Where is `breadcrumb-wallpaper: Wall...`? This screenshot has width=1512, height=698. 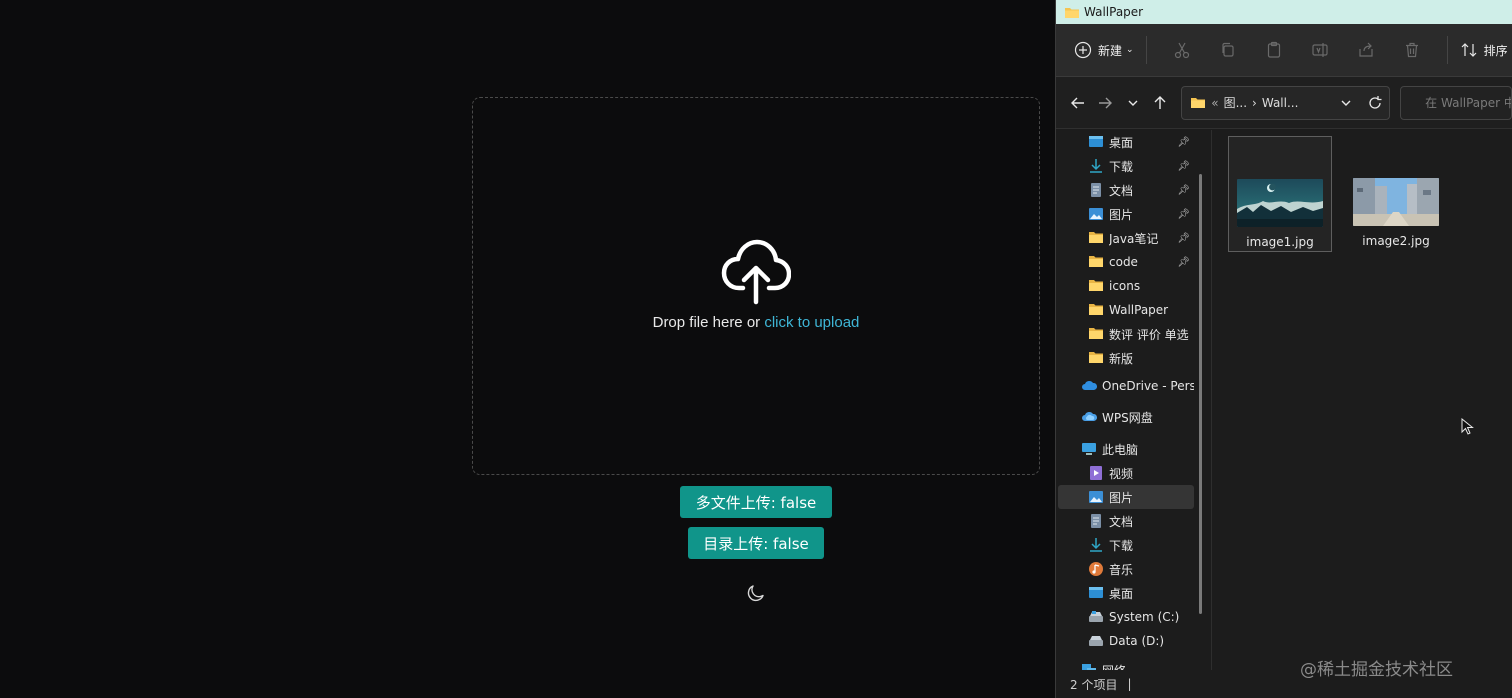 breadcrumb-wallpaper: Wall... is located at coordinates (1280, 103).